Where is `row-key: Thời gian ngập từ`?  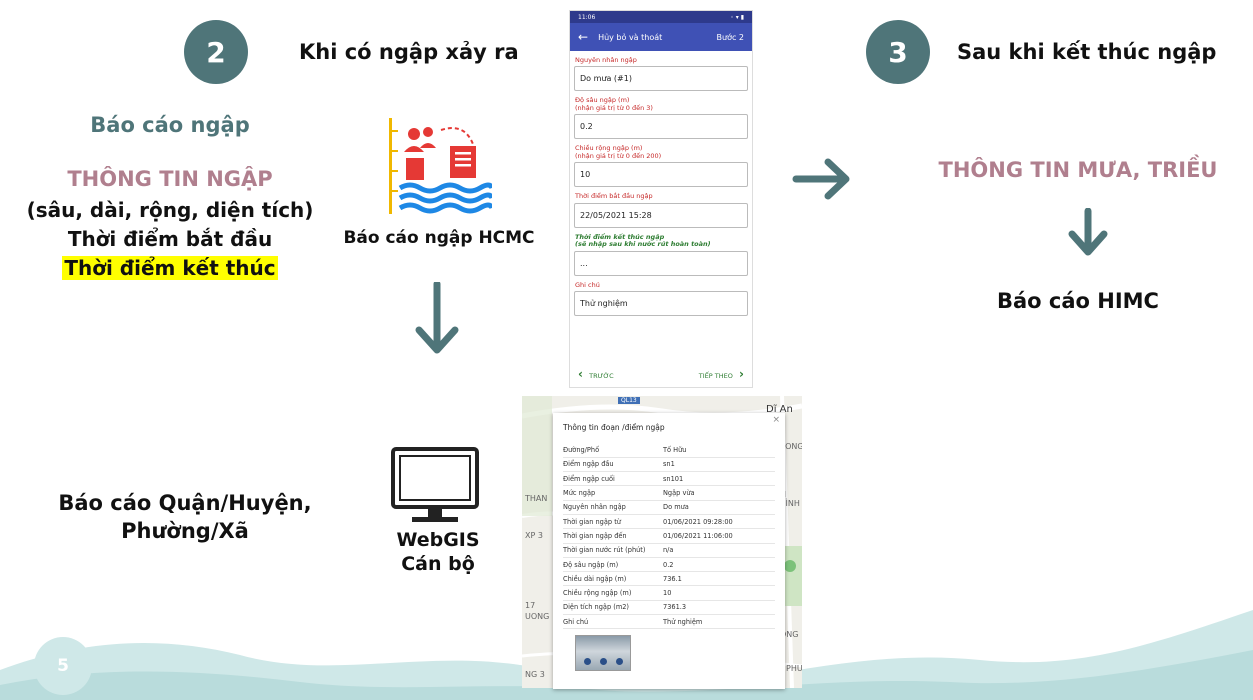
row-key: Thời gian ngập từ is located at coordinates (613, 522).